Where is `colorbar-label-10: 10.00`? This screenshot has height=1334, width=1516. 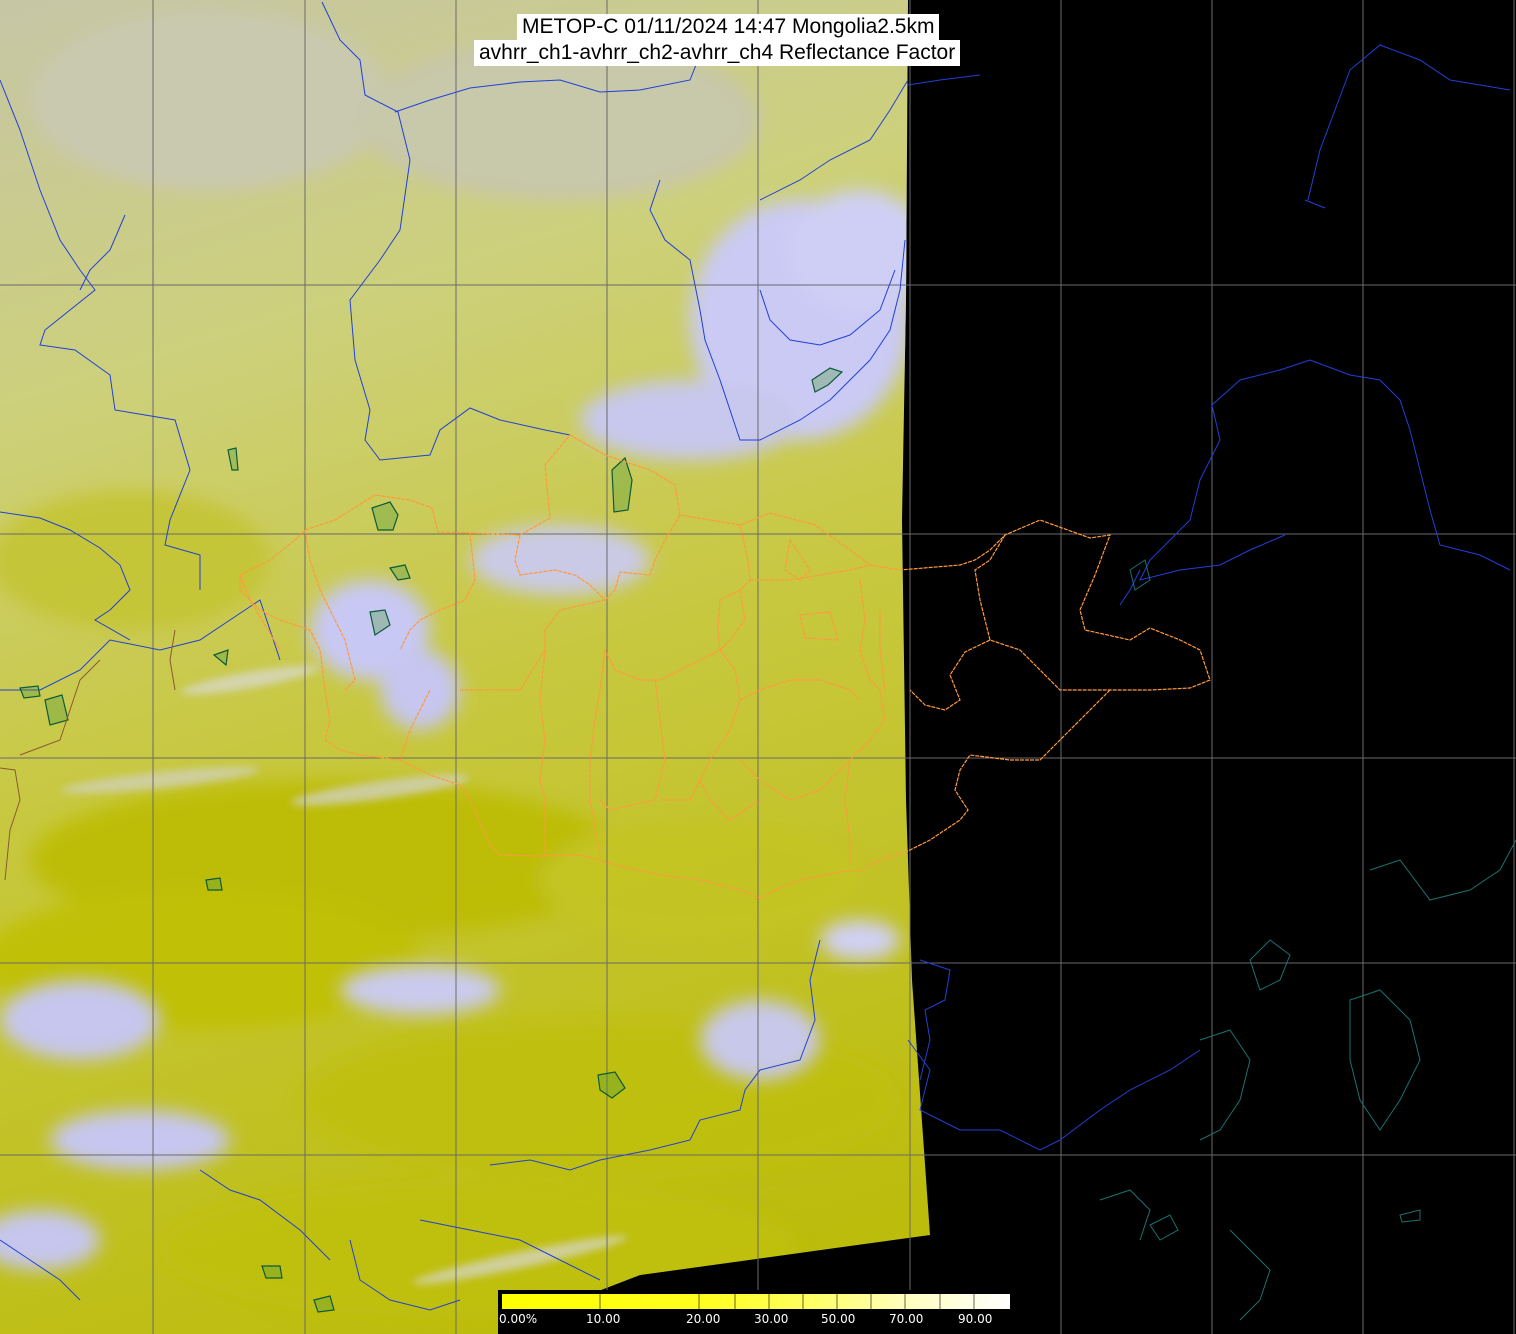 colorbar-label-10: 10.00 is located at coordinates (603, 1319).